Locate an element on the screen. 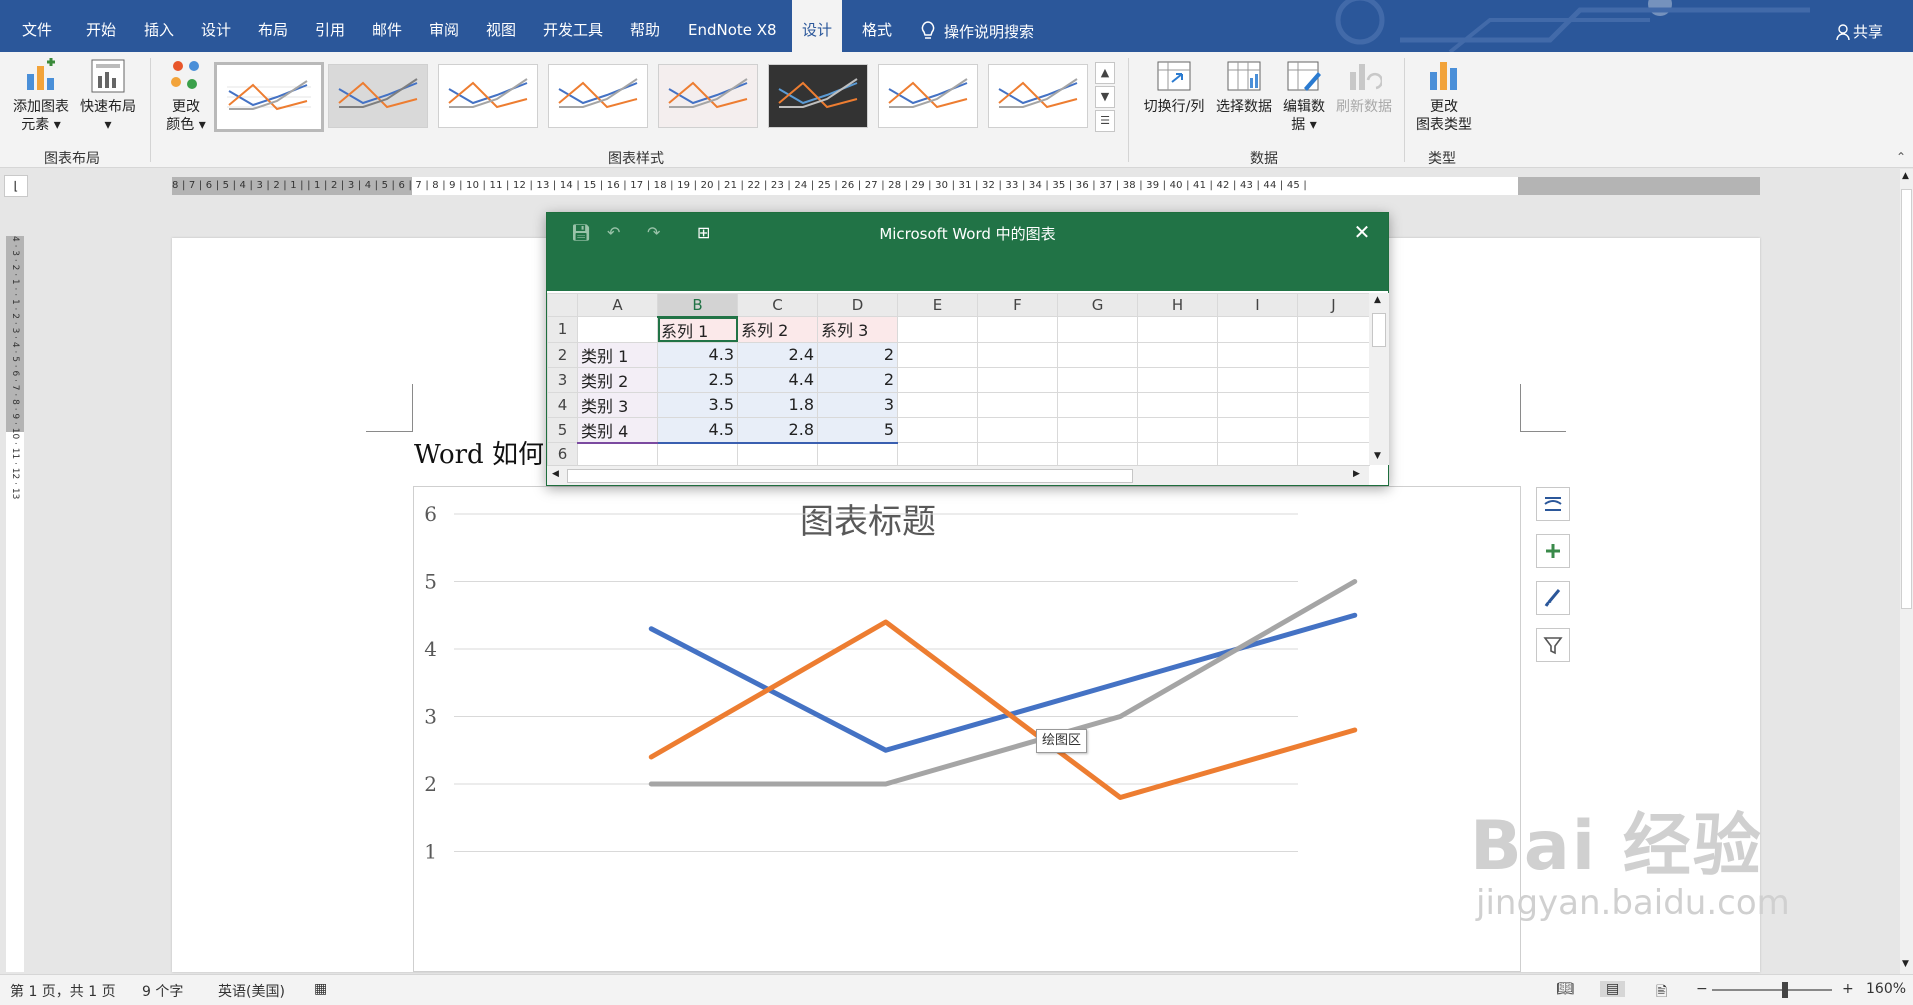  change-colors-button: 更改 颜色 ▾ is located at coordinates (186, 93).